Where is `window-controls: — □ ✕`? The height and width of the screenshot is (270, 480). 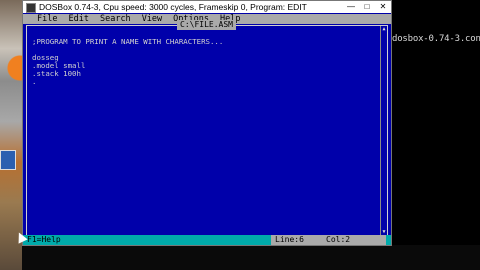 window-controls: — □ ✕ is located at coordinates (367, 7).